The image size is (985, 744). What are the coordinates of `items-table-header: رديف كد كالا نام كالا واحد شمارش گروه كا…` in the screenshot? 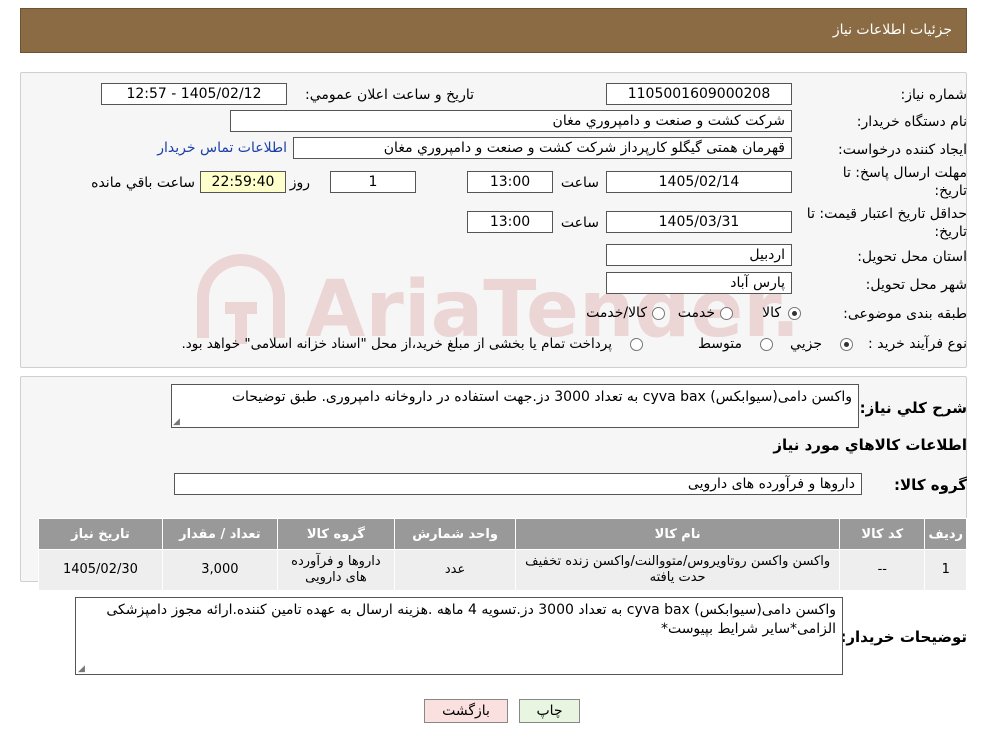 It's located at (502, 534).